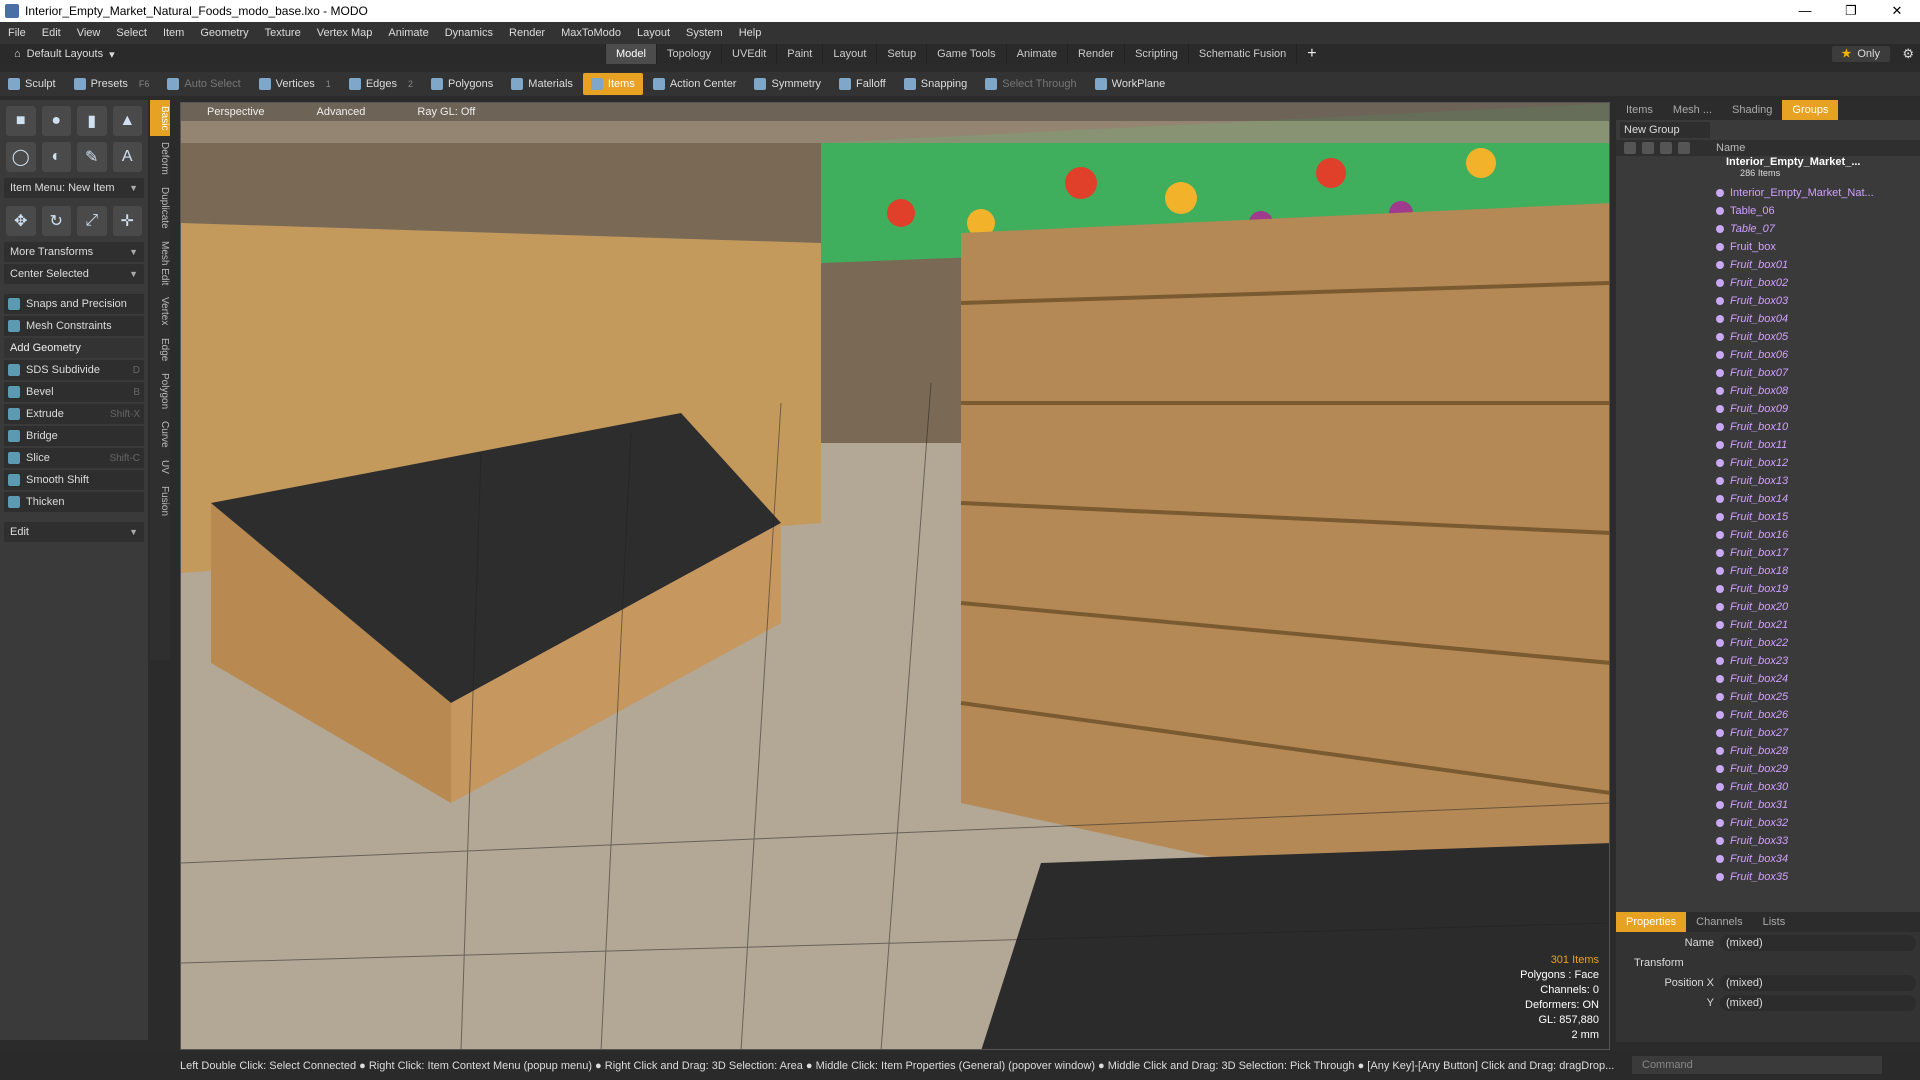  Describe the element at coordinates (92, 221) in the screenshot. I see `scale-icon: ⤢` at that location.